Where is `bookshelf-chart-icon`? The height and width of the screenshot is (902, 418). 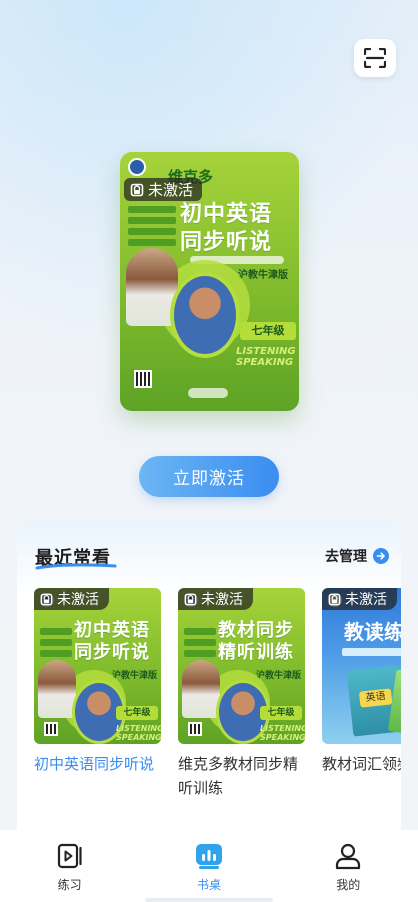 bookshelf-chart-icon is located at coordinates (208, 856).